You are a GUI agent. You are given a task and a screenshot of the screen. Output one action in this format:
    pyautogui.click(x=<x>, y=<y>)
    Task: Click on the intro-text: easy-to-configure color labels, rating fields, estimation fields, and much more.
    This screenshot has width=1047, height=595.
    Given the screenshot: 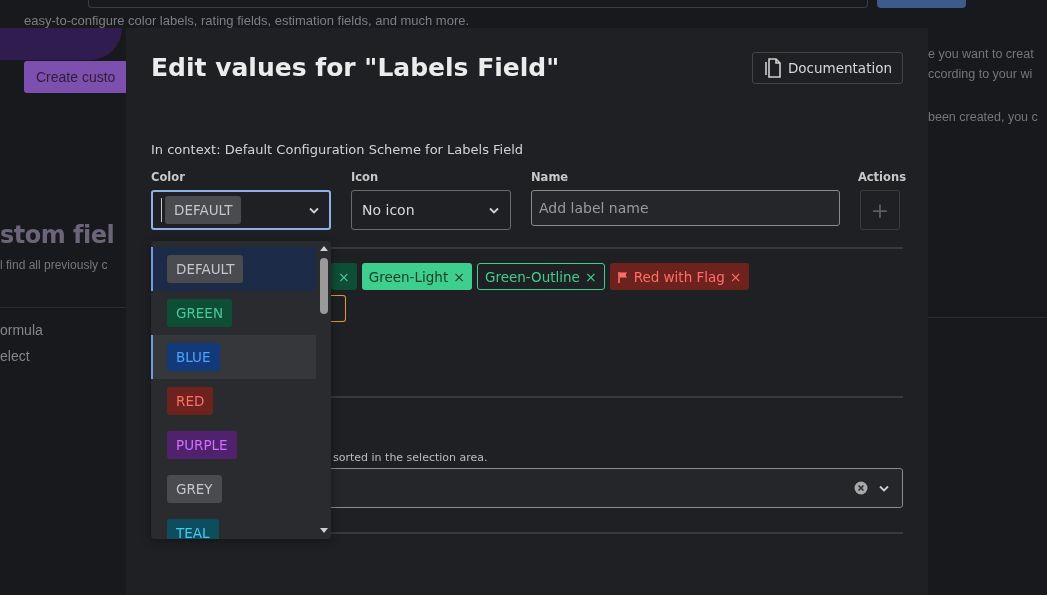 What is the action you would take?
    pyautogui.click(x=247, y=21)
    